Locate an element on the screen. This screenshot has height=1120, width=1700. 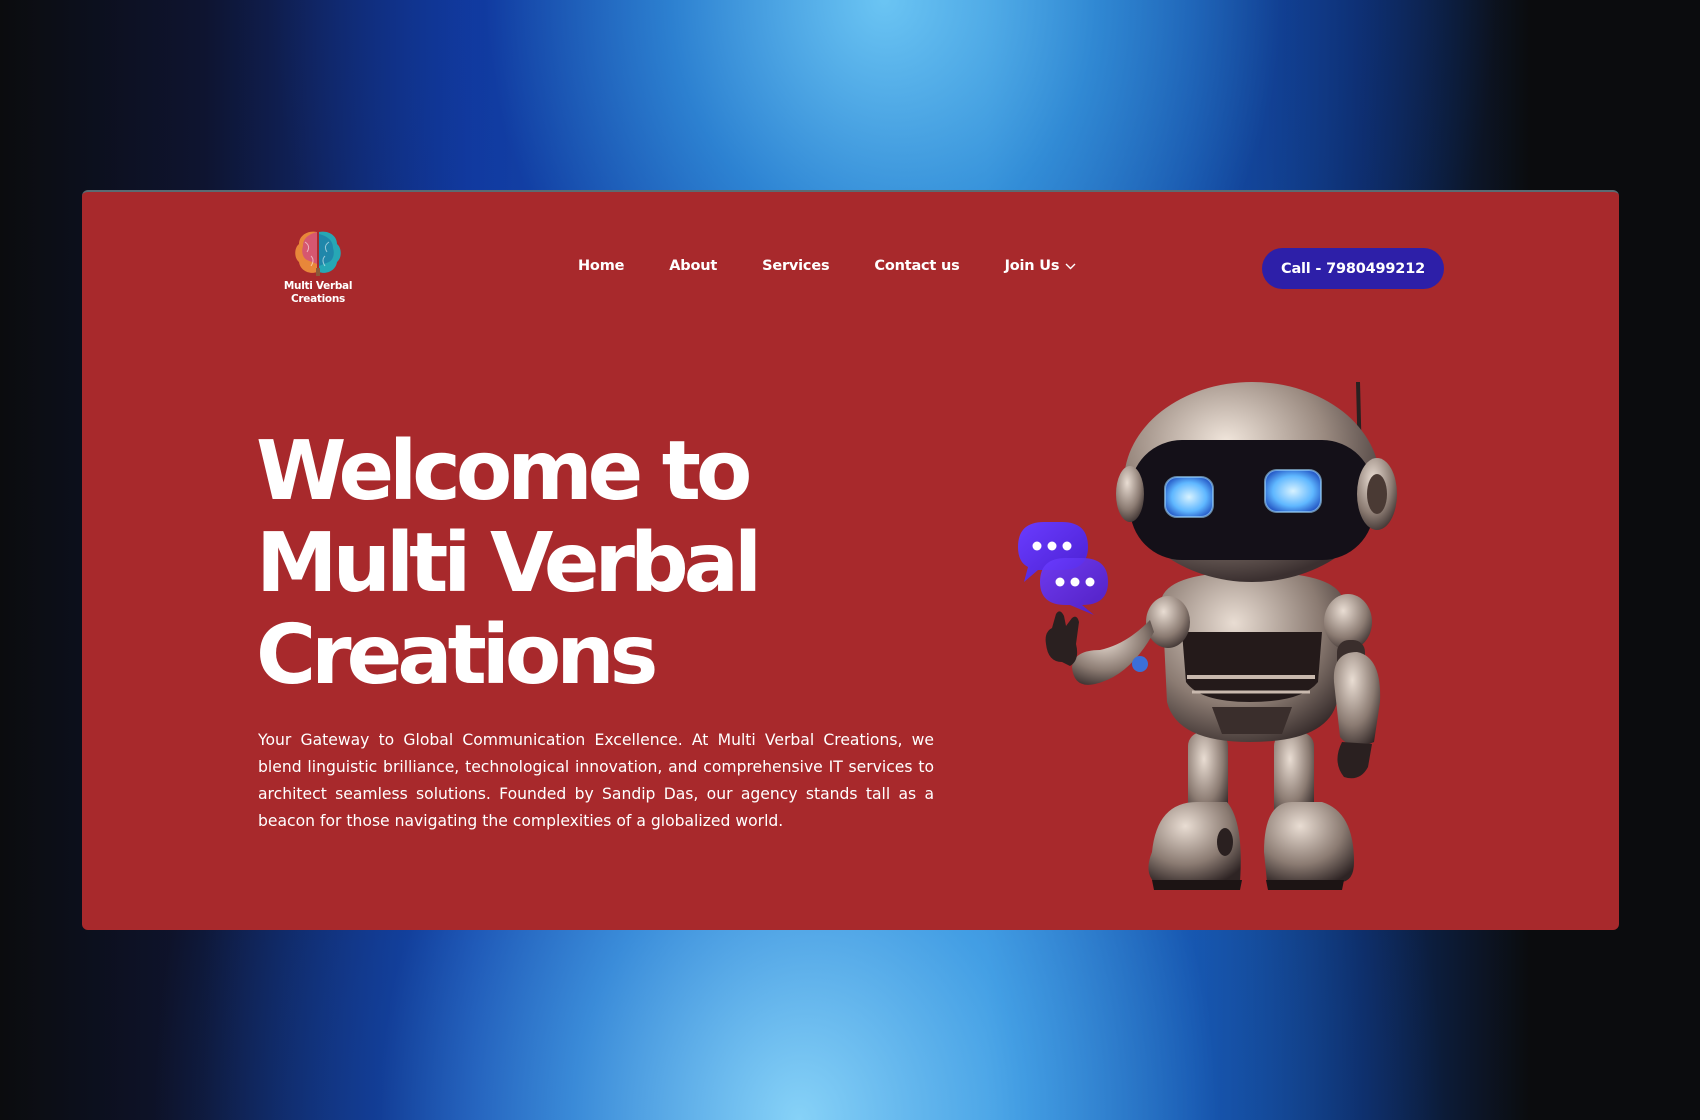
hero-title-line: Welcome to is located at coordinates (504, 471).